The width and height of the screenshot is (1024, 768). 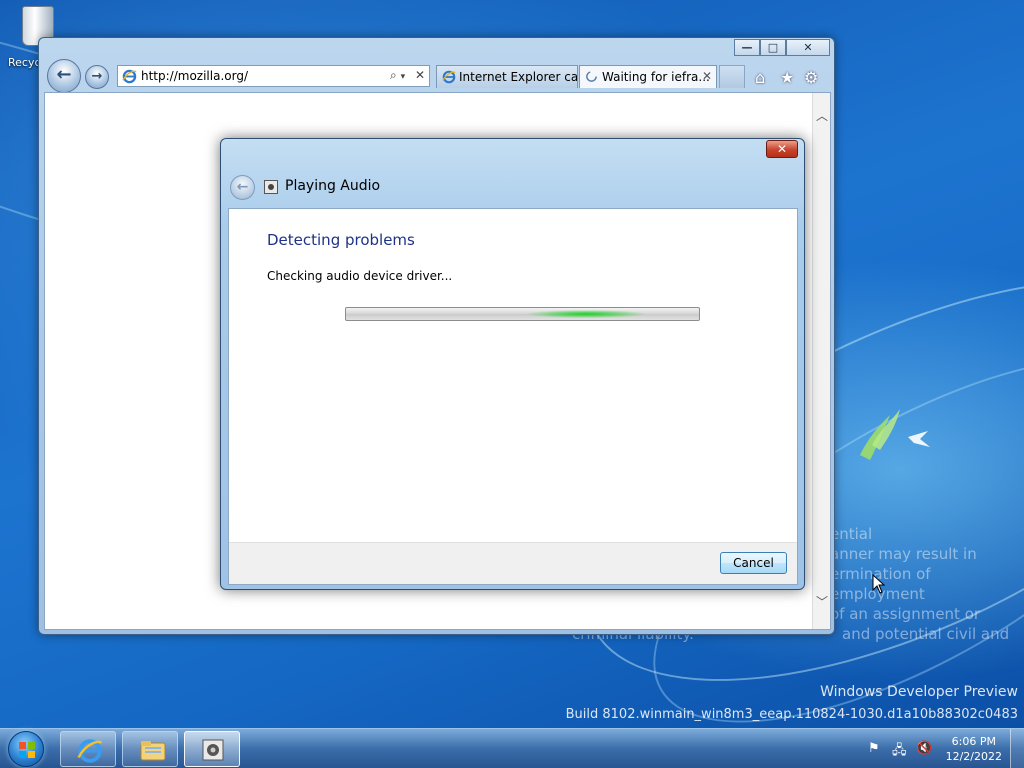 I want to click on start-button, so click(x=26, y=749).